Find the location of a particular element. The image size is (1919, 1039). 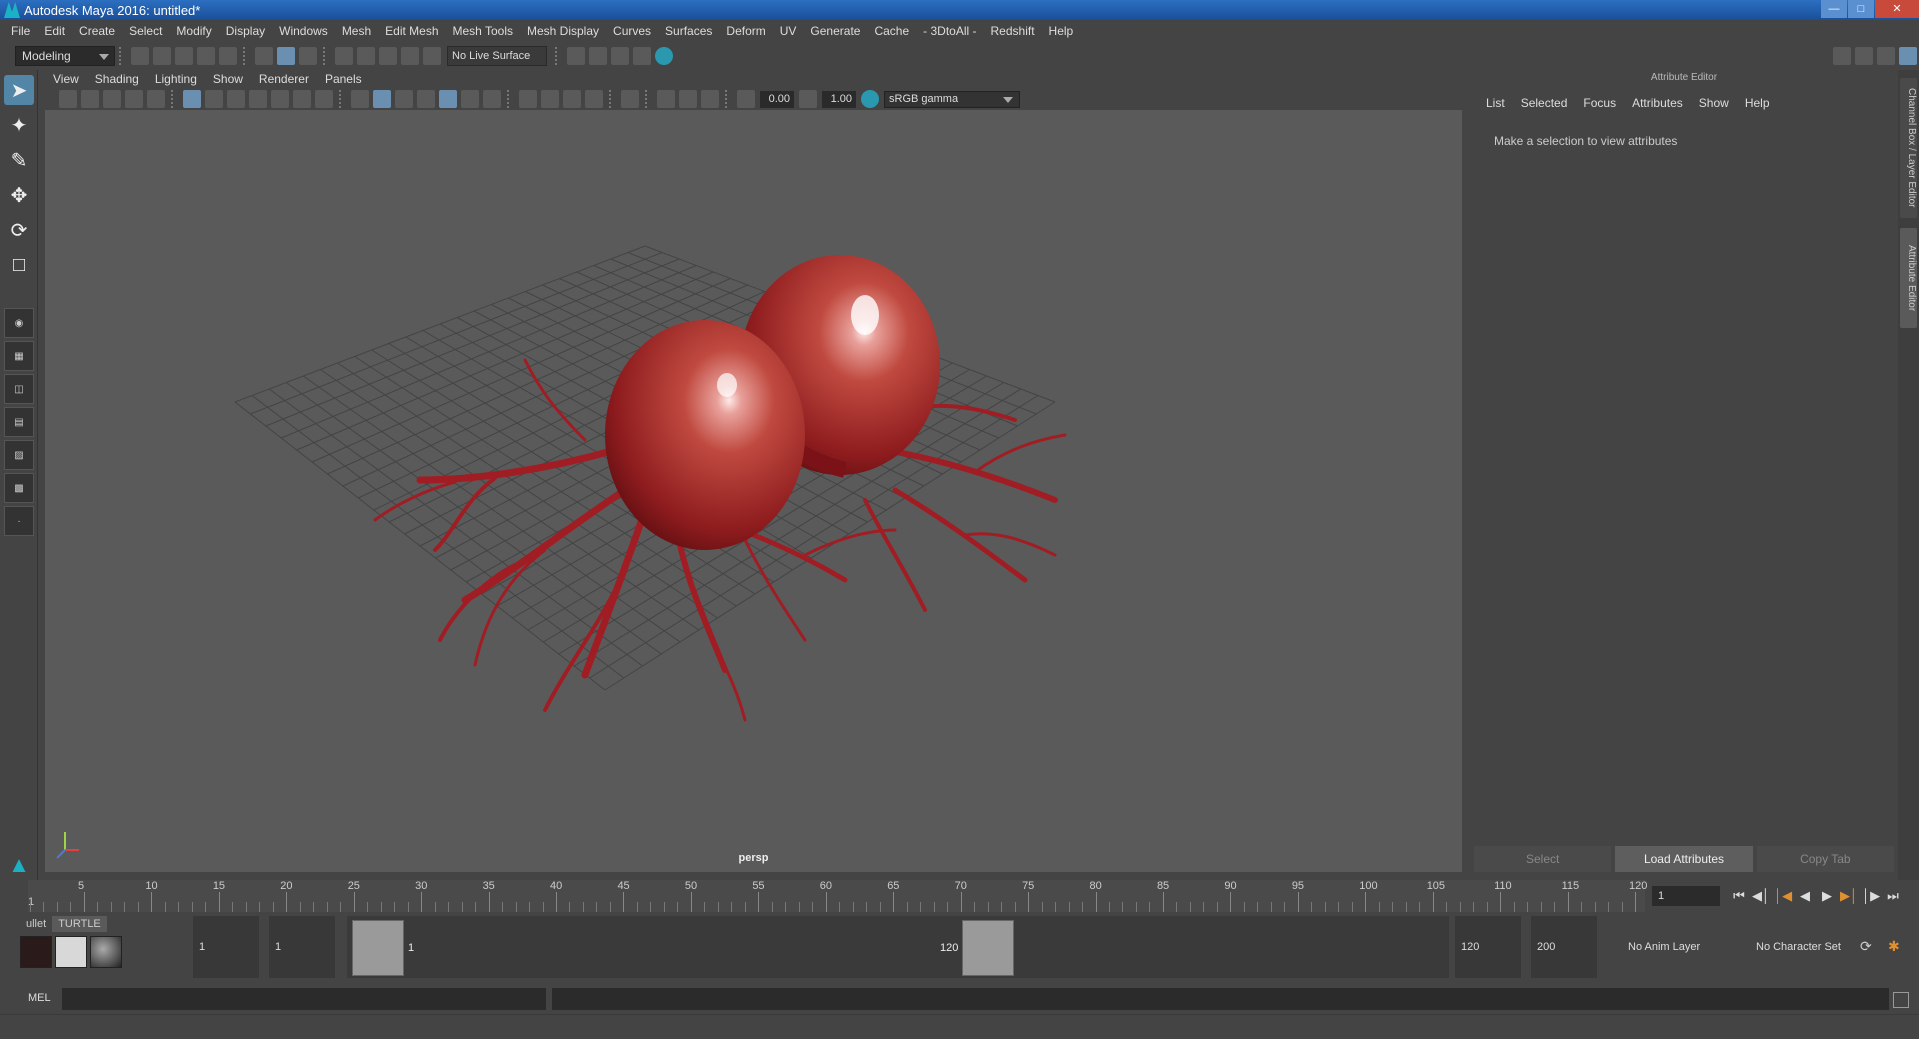

menu-deform: Deform is located at coordinates (745, 31).